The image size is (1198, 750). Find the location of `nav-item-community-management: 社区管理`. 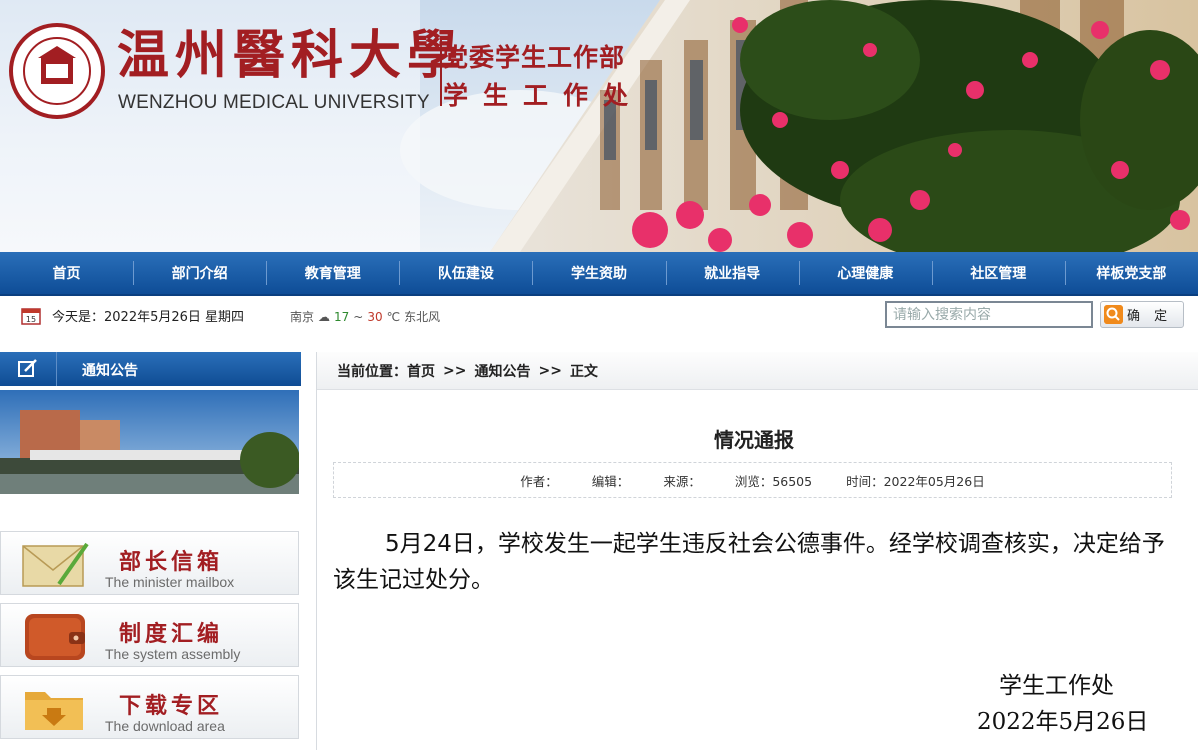

nav-item-community-management: 社区管理 is located at coordinates (998, 273).